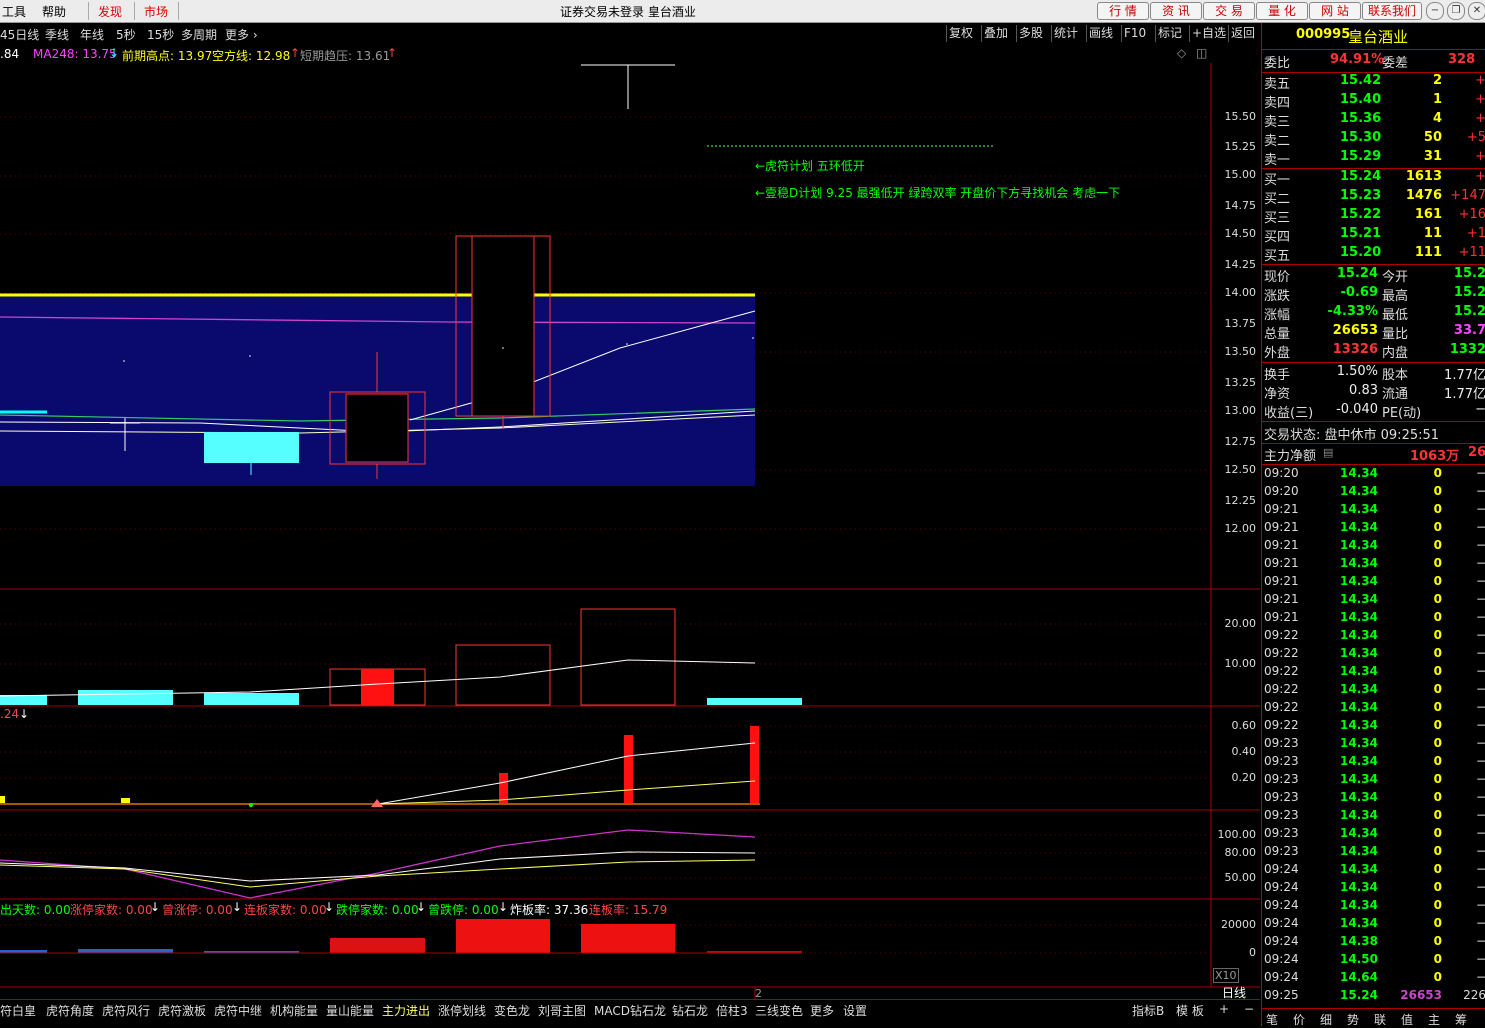 The image size is (1485, 1028). I want to click on menu-discover: 发现, so click(110, 11).